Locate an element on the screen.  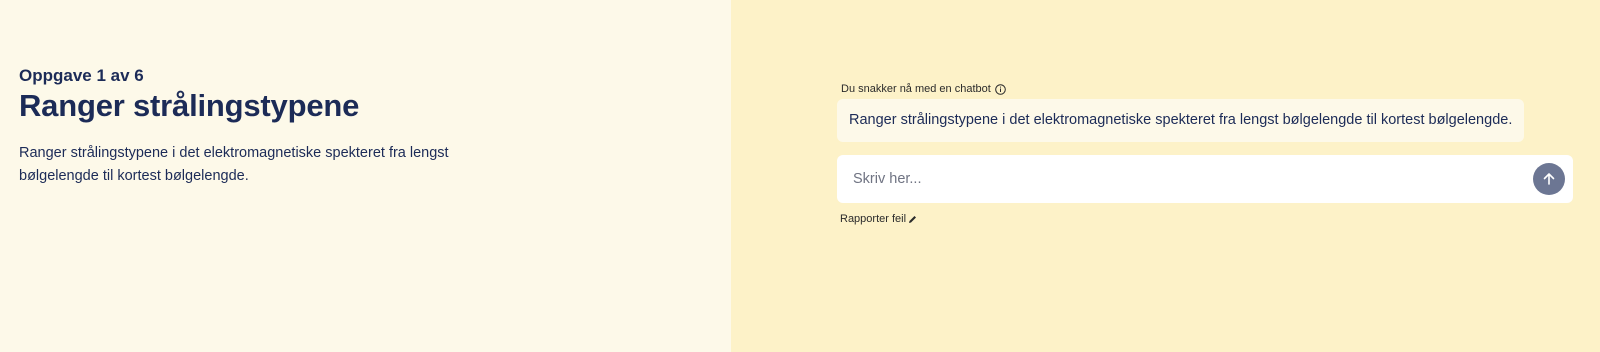
chat-input-container is located at coordinates (1205, 179).